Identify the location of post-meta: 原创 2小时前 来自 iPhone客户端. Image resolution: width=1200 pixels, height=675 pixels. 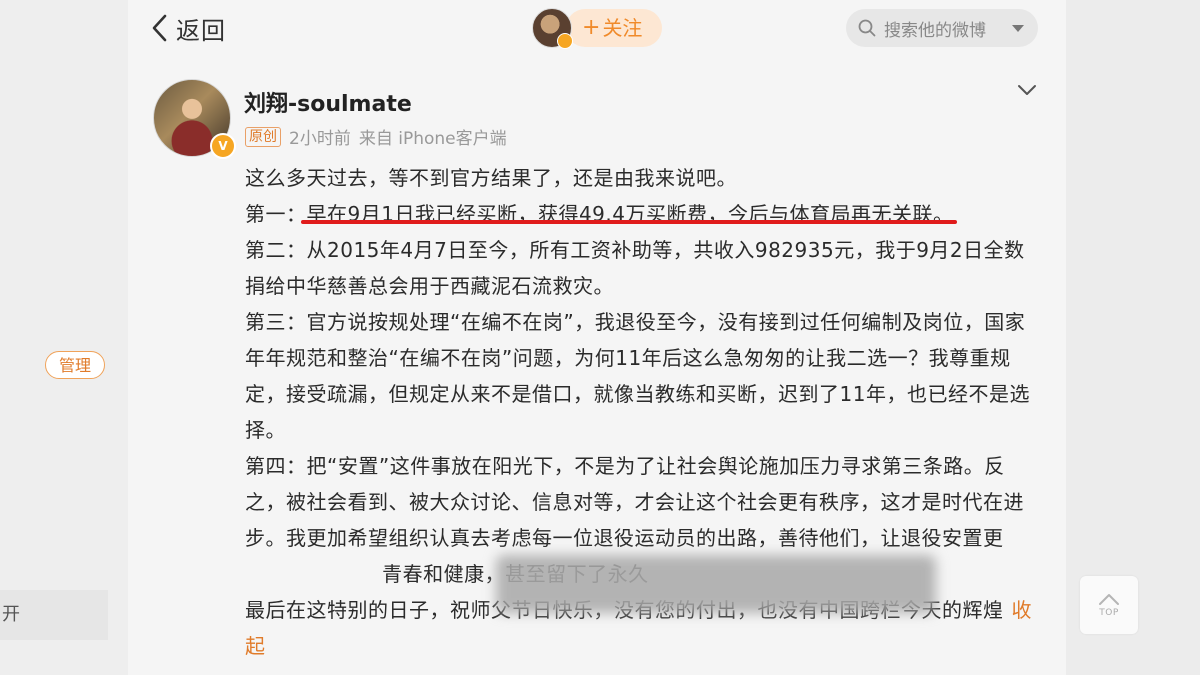
(376, 136).